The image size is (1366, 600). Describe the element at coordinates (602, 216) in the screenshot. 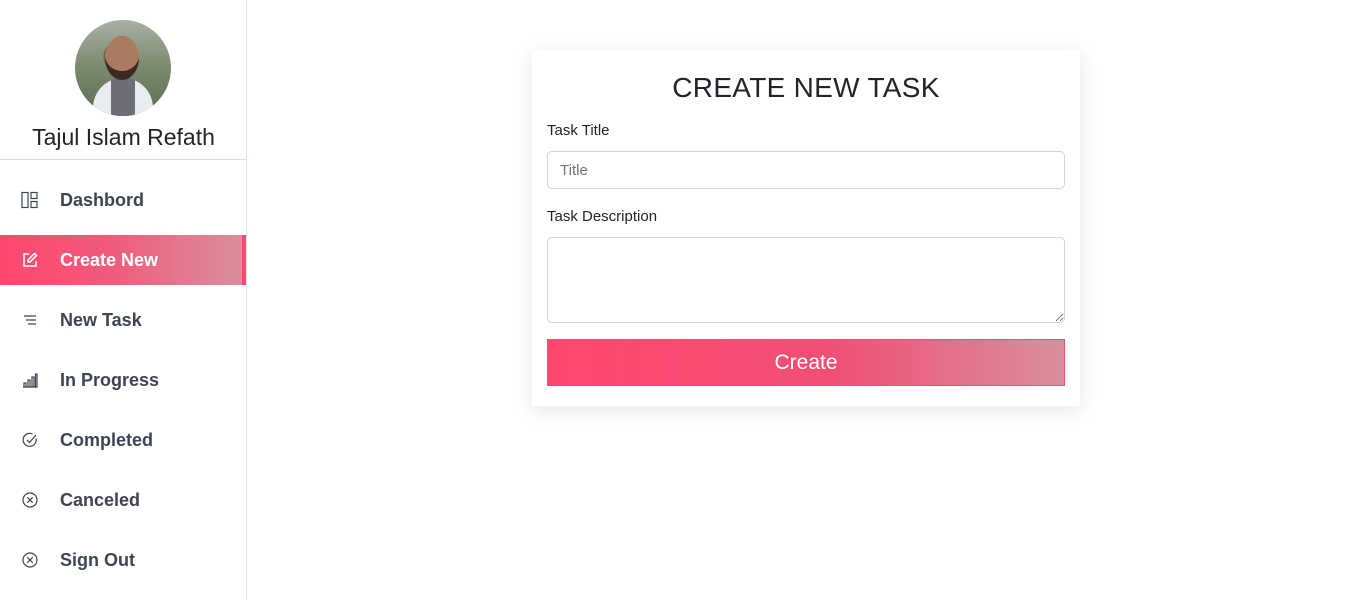

I see `task-description-label: Task Description` at that location.